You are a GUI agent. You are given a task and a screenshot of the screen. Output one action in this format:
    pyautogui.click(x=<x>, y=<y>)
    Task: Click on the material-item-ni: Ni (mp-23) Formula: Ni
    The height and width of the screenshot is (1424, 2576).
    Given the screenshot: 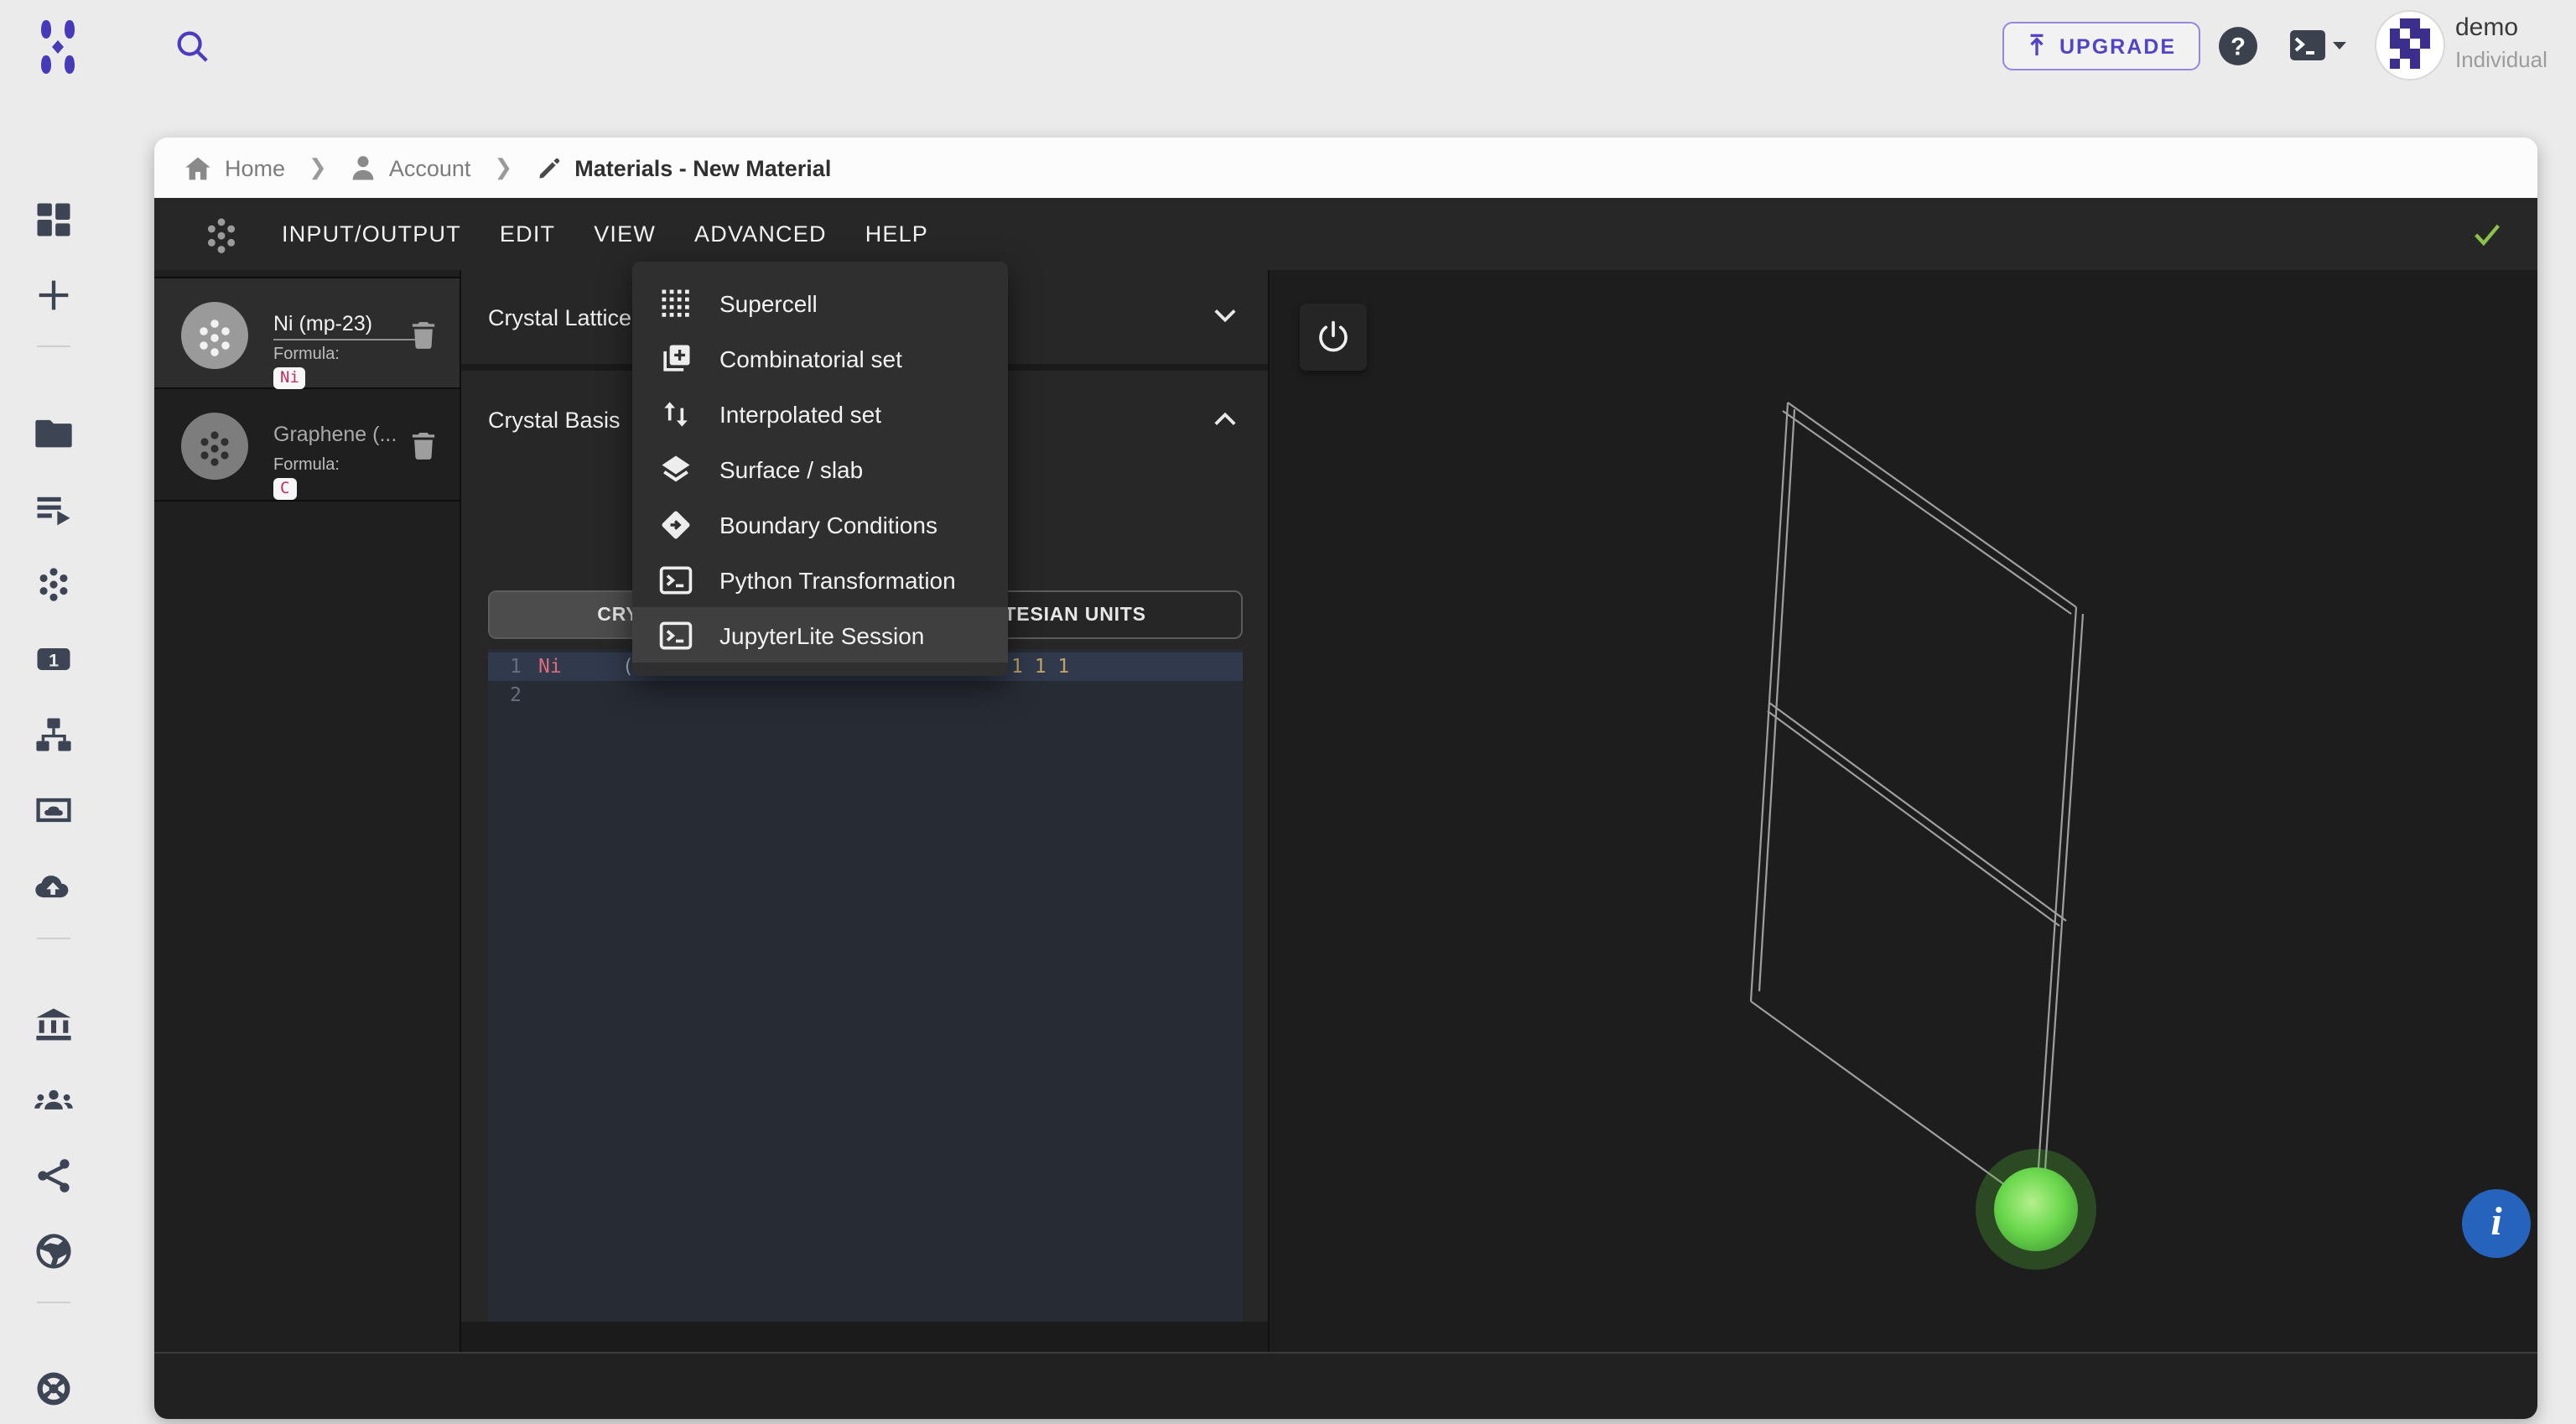 What is the action you would take?
    pyautogui.click(x=307, y=333)
    